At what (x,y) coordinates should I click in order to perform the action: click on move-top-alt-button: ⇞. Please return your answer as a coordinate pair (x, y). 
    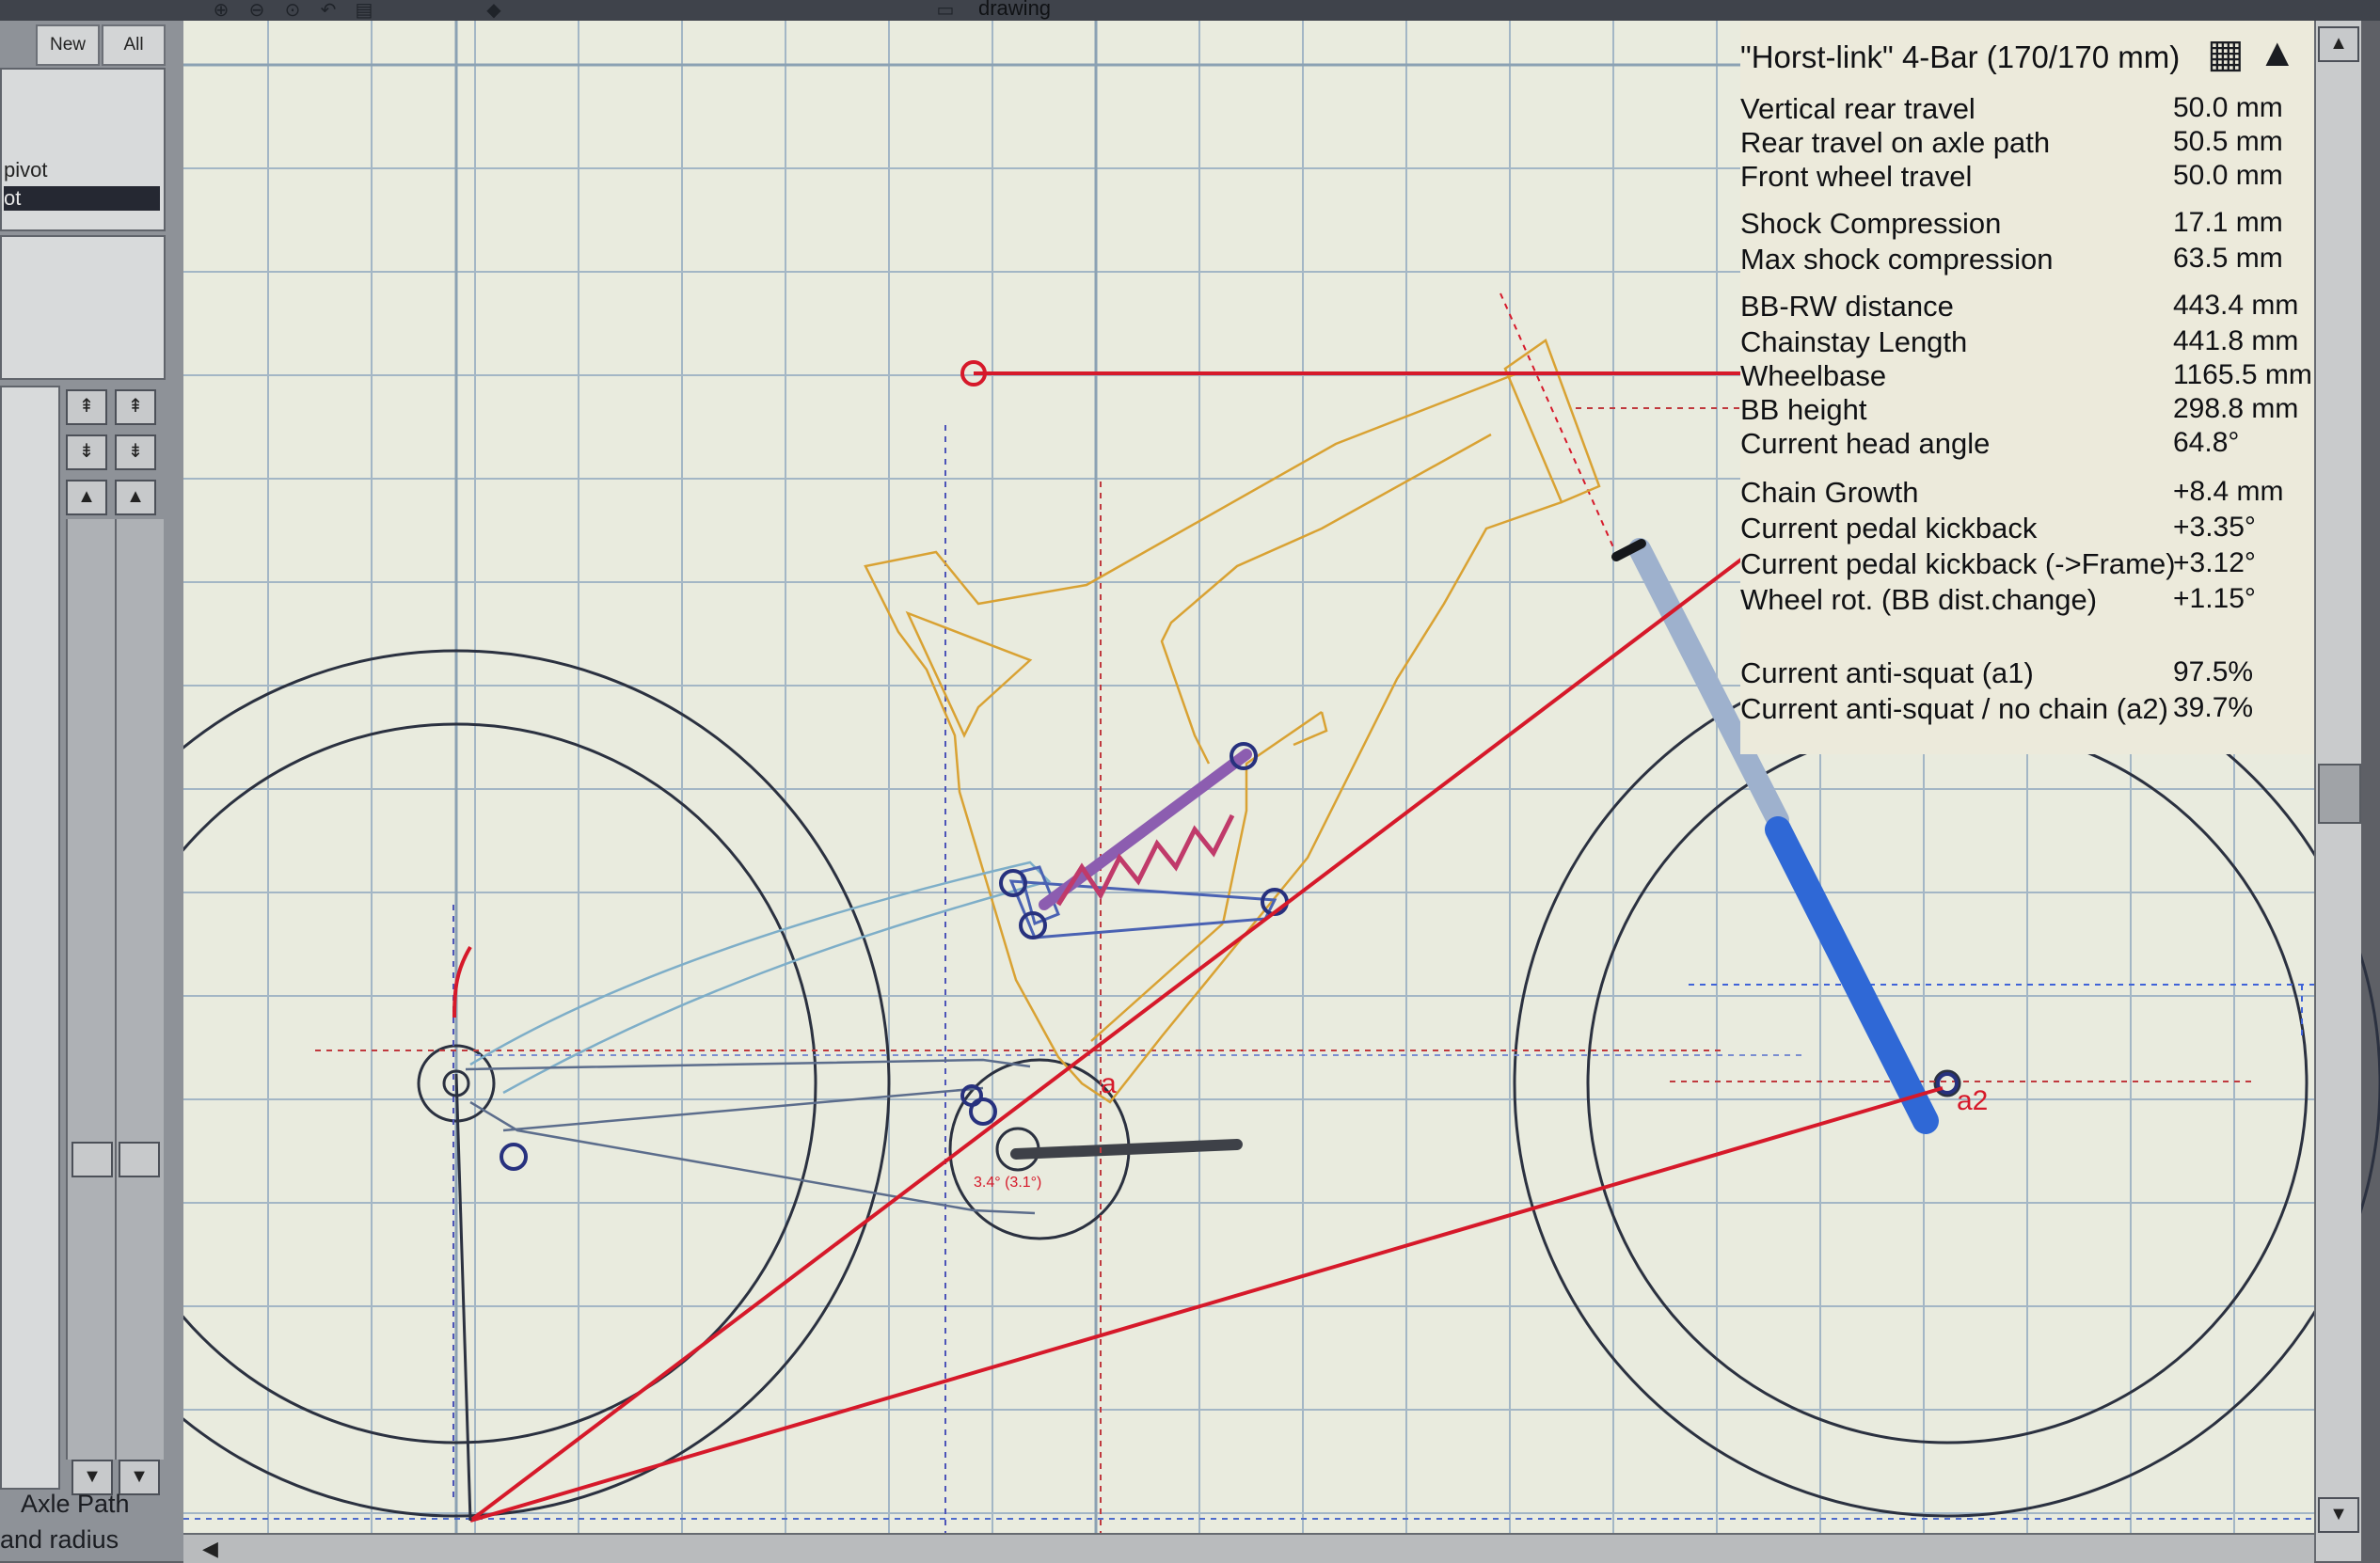
    Looking at the image, I should click on (135, 407).